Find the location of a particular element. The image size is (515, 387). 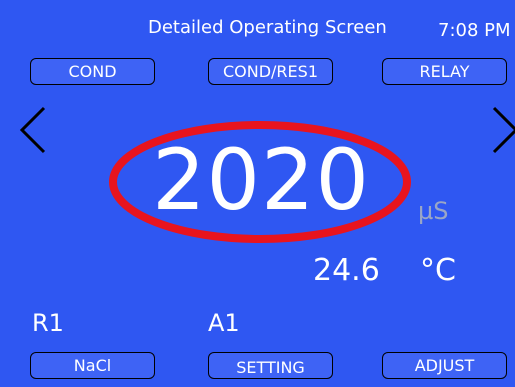

alarm-status-label: A1 is located at coordinates (224, 323).